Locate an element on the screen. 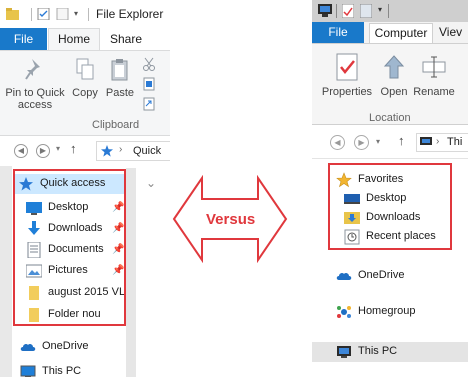  copy-label: Copy is located at coordinates (85, 93).